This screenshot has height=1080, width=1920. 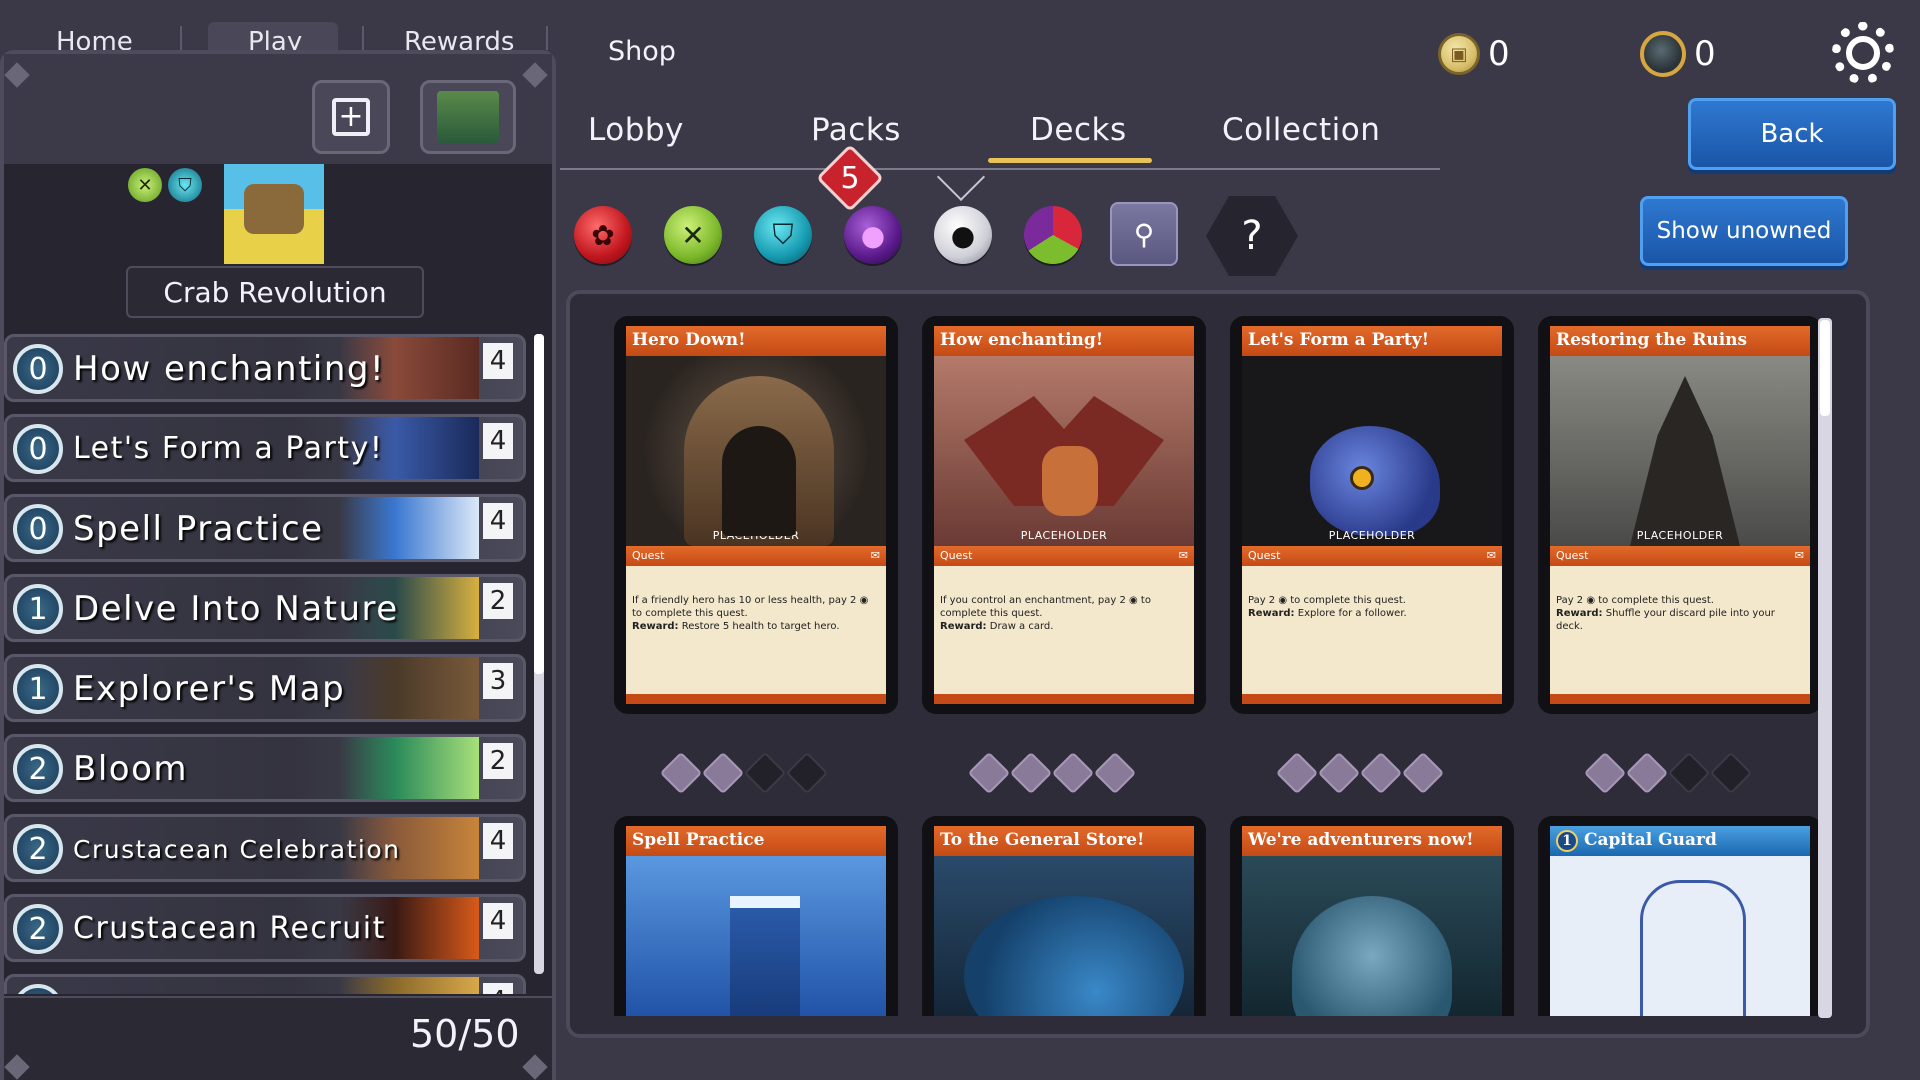 I want to click on card-to-the-general-store: To the General Store!, so click(x=1064, y=916).